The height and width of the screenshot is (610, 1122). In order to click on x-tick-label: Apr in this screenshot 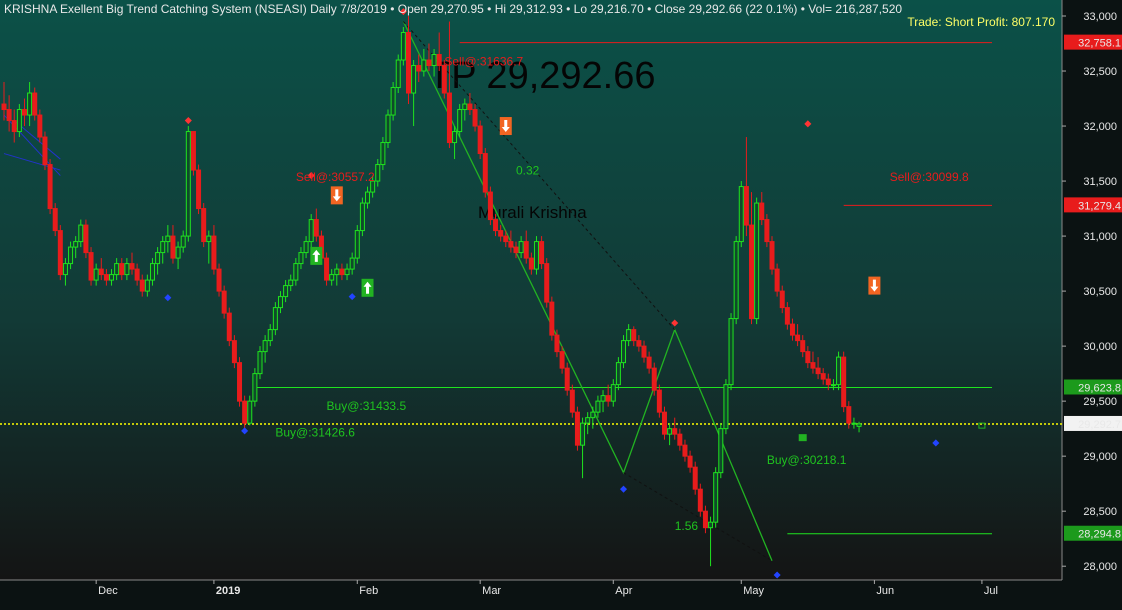, I will do `click(623, 591)`.